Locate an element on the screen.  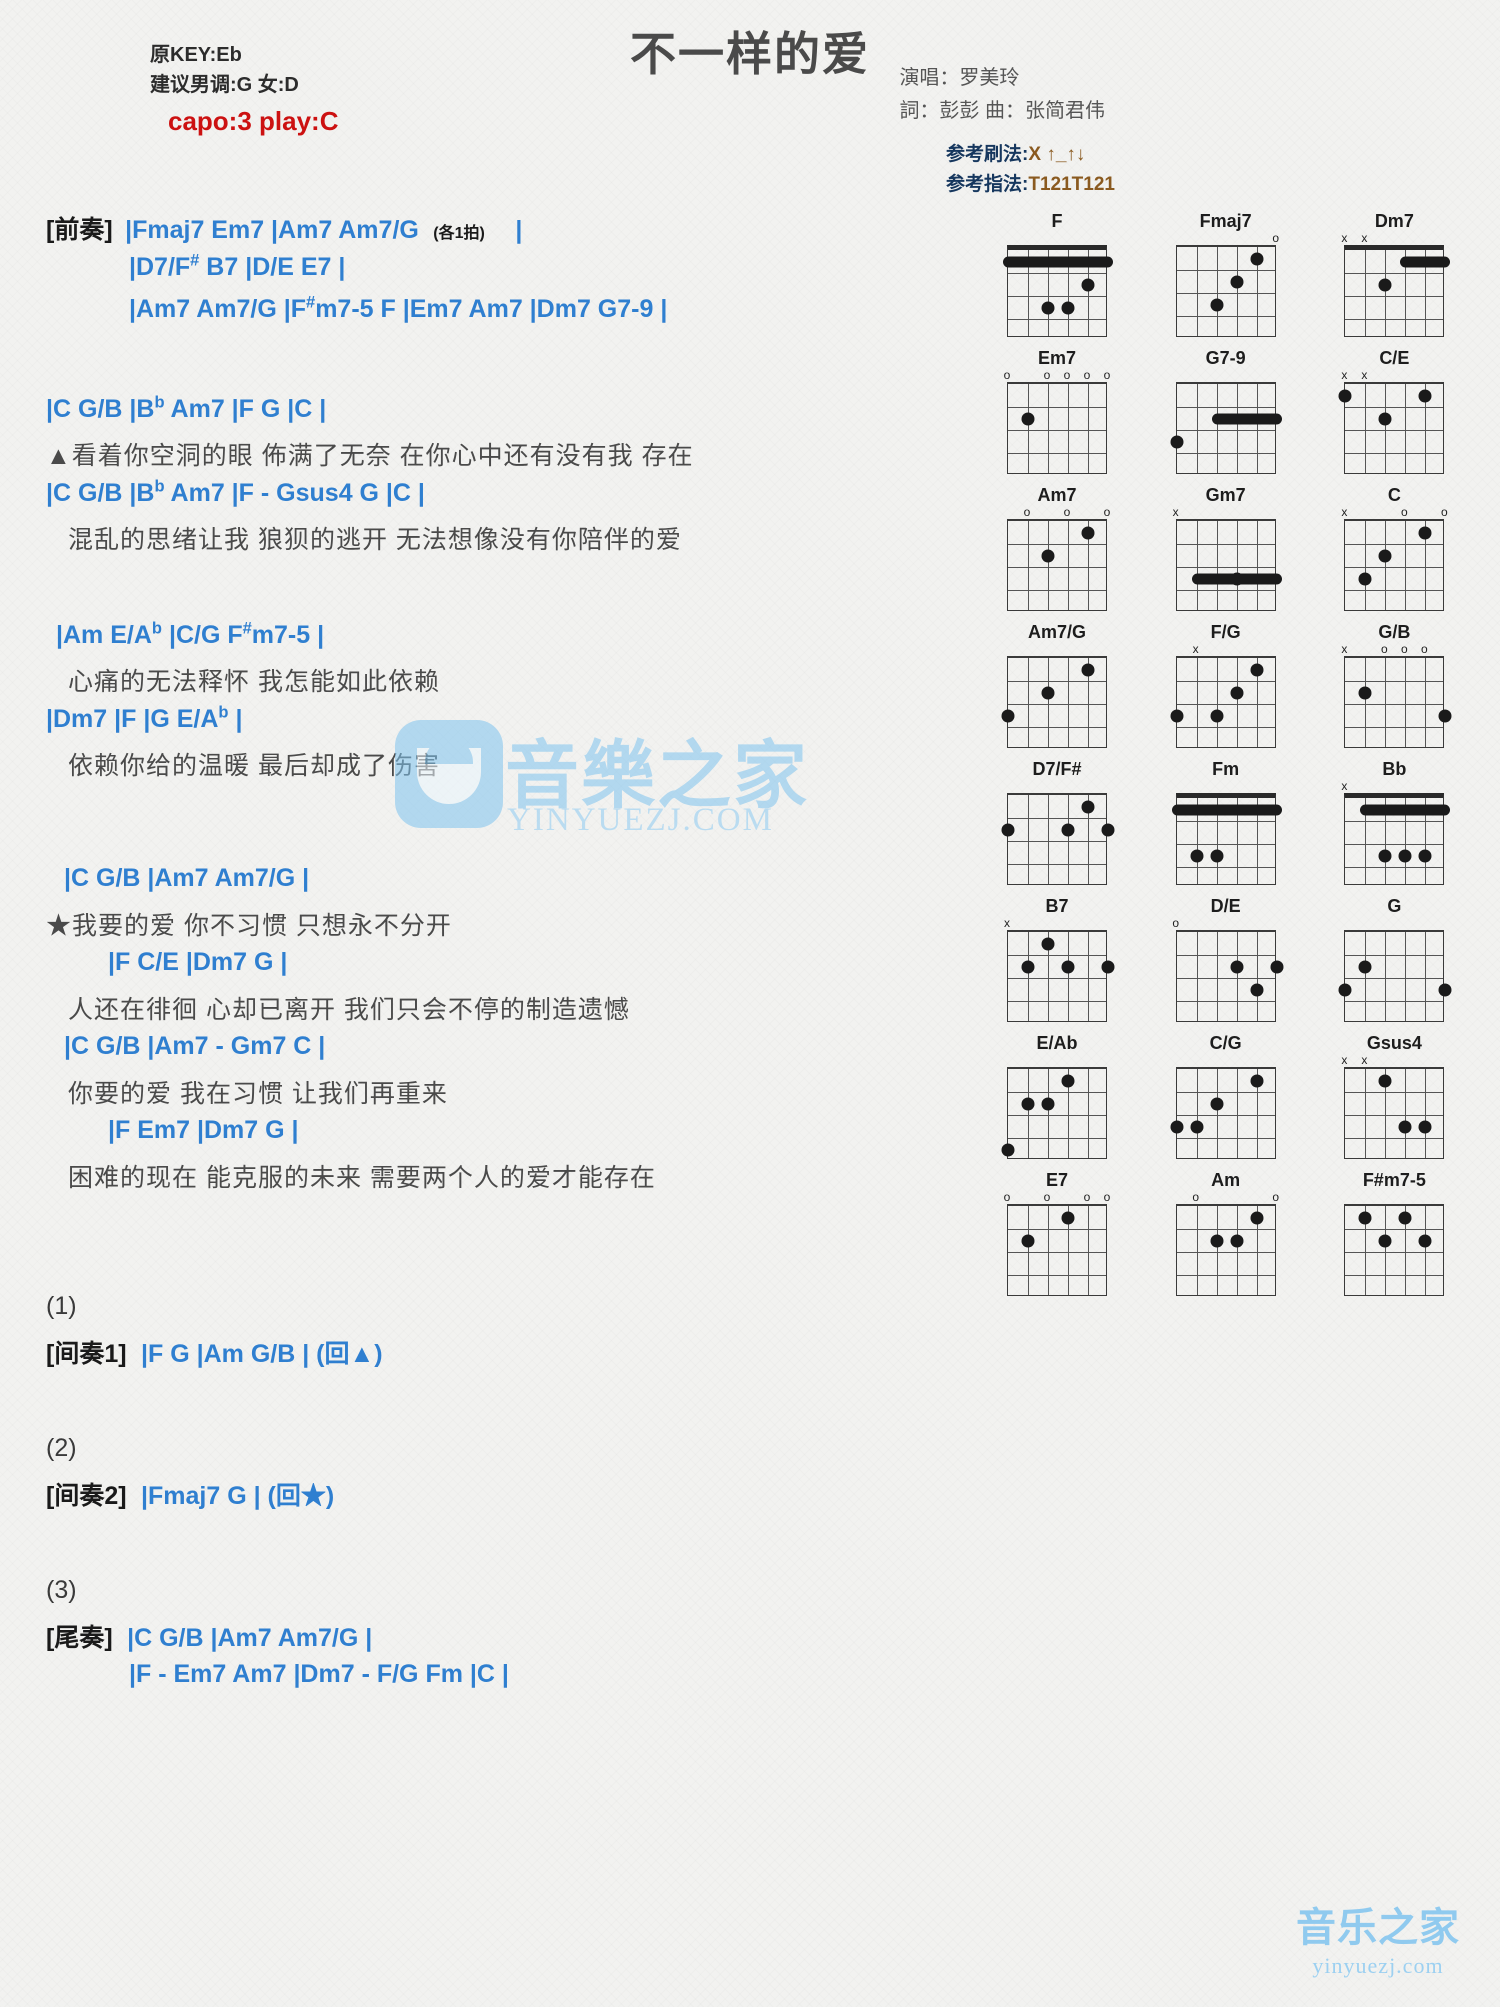
ending-number-2: (2) is located at coordinates (498, 1455).